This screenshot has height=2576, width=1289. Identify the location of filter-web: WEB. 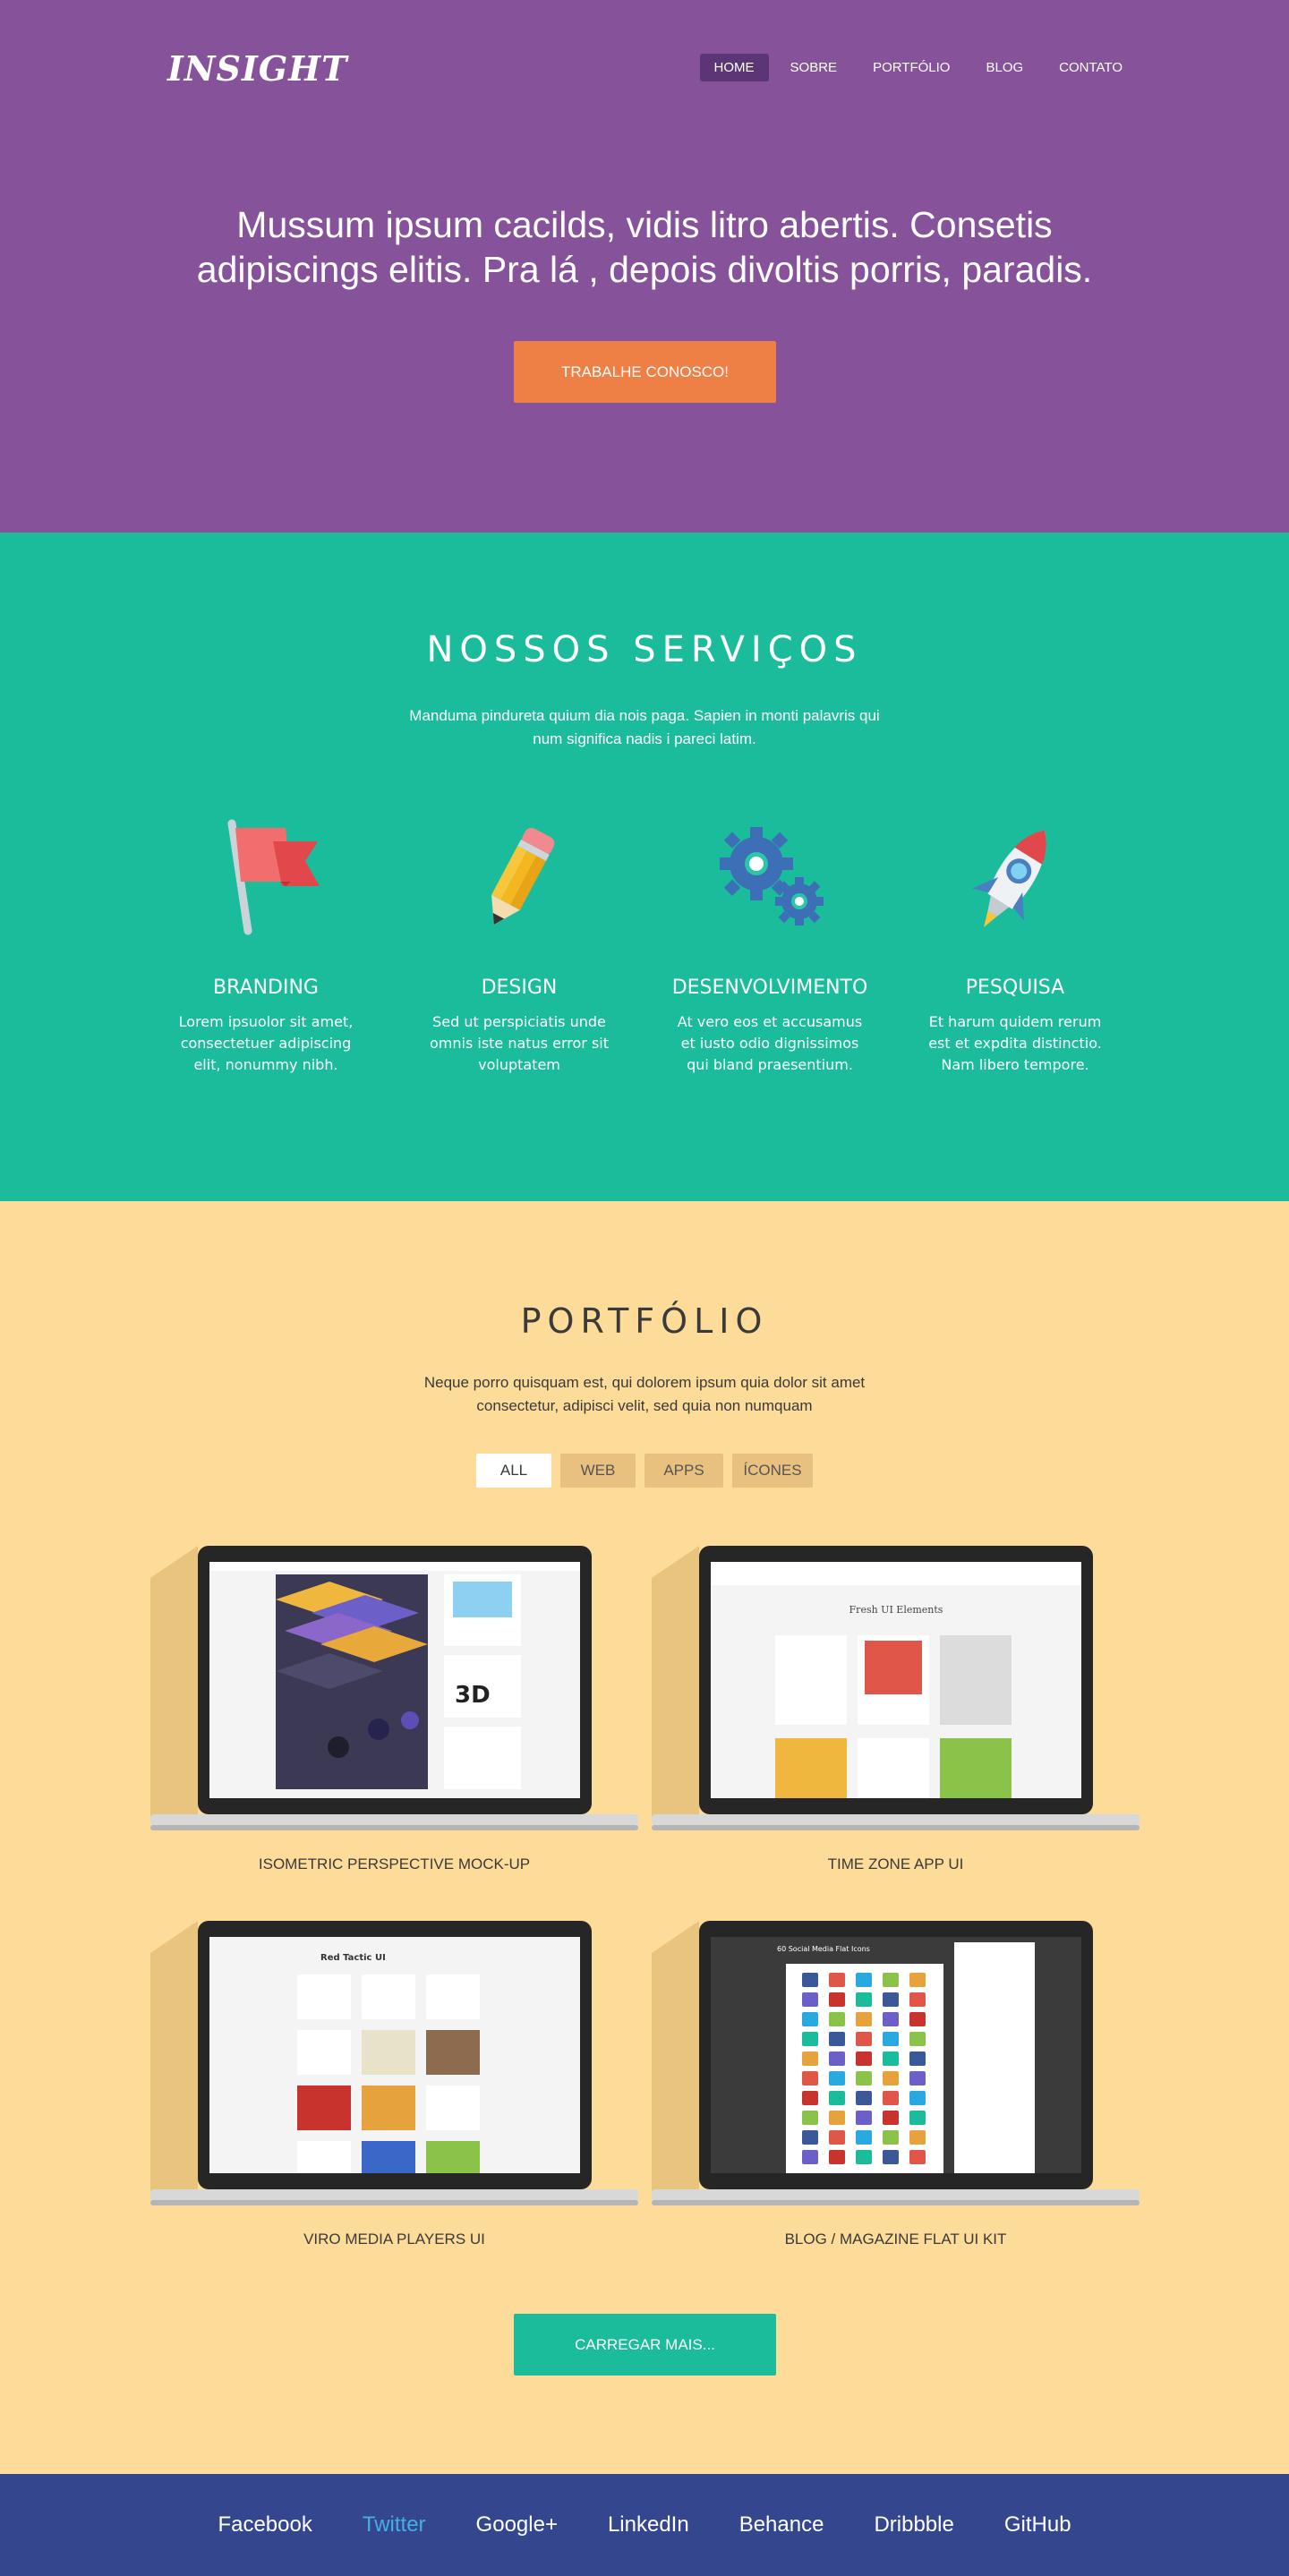
(598, 1471).